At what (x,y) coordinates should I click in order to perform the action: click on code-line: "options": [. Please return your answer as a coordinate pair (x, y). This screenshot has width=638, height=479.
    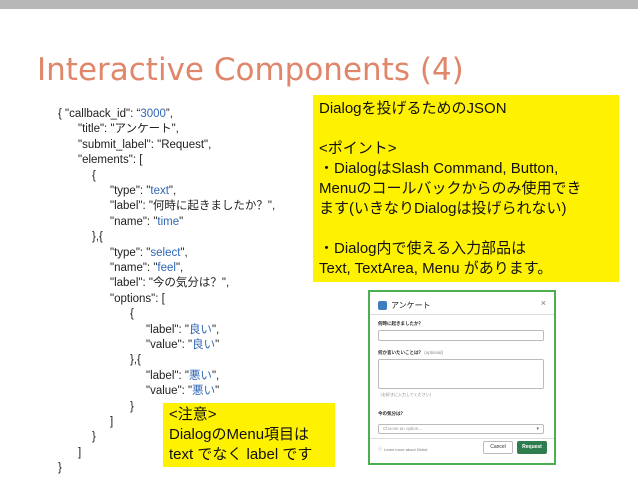
    Looking at the image, I should click on (137, 298).